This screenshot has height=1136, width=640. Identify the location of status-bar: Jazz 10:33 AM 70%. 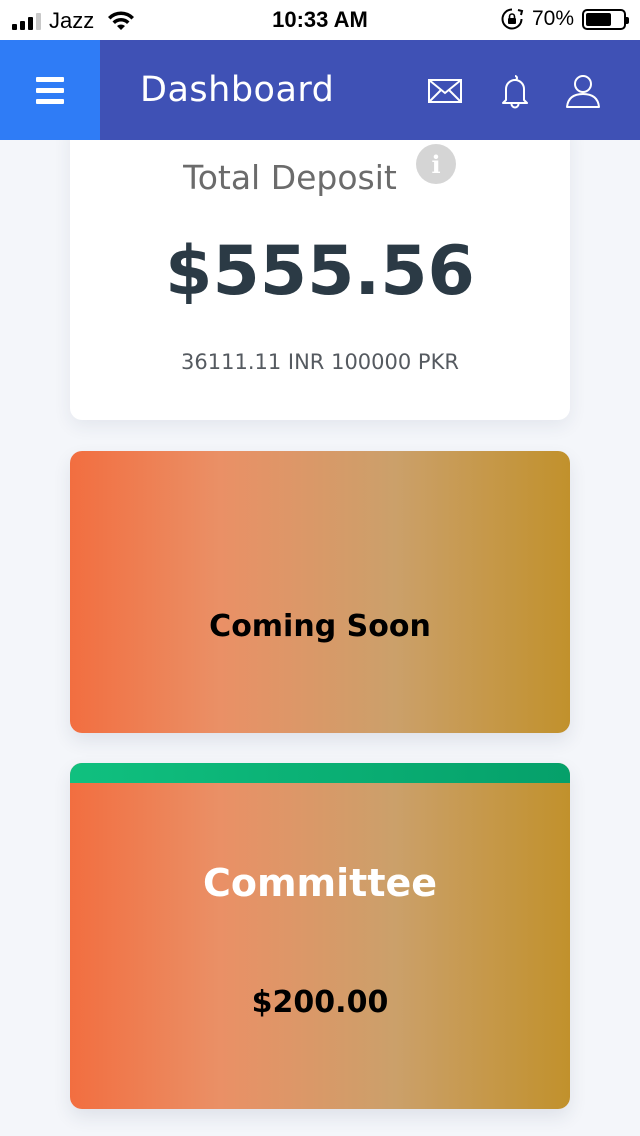
(320, 20).